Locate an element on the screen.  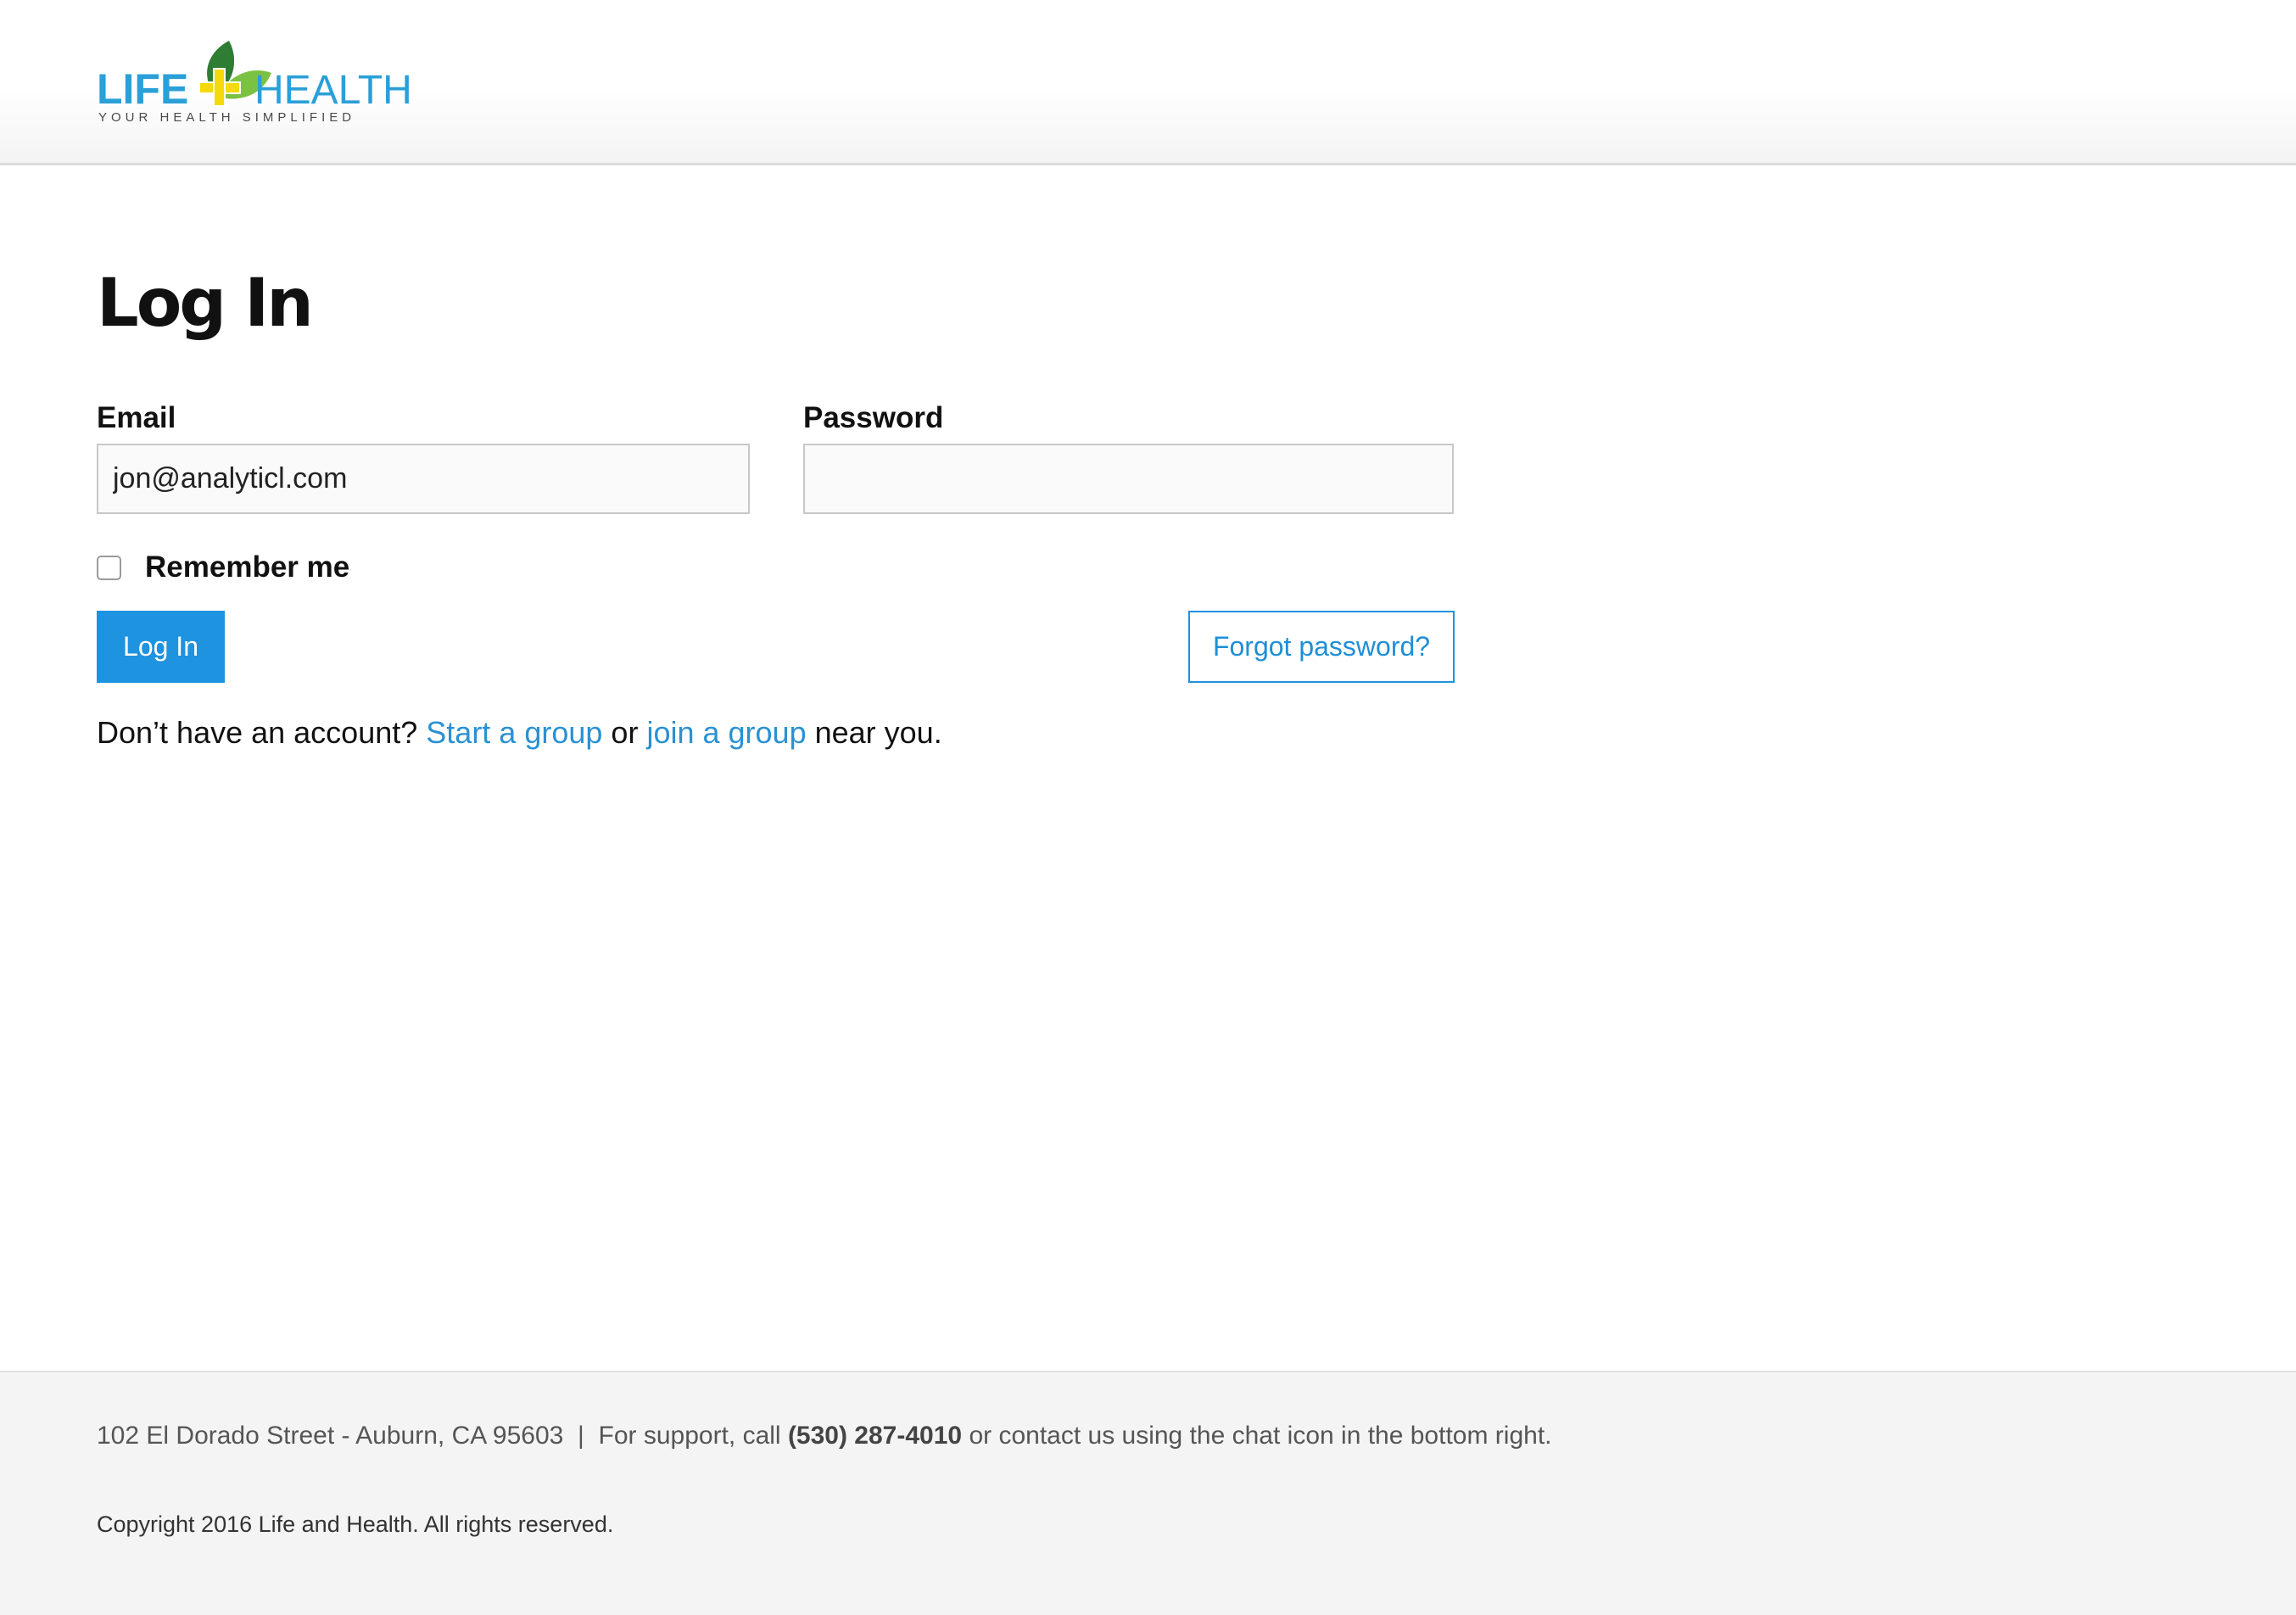
logo-mark: LIFE HEALTH YOUR HEALTH SIMPLIFIED is located at coordinates (254, 83).